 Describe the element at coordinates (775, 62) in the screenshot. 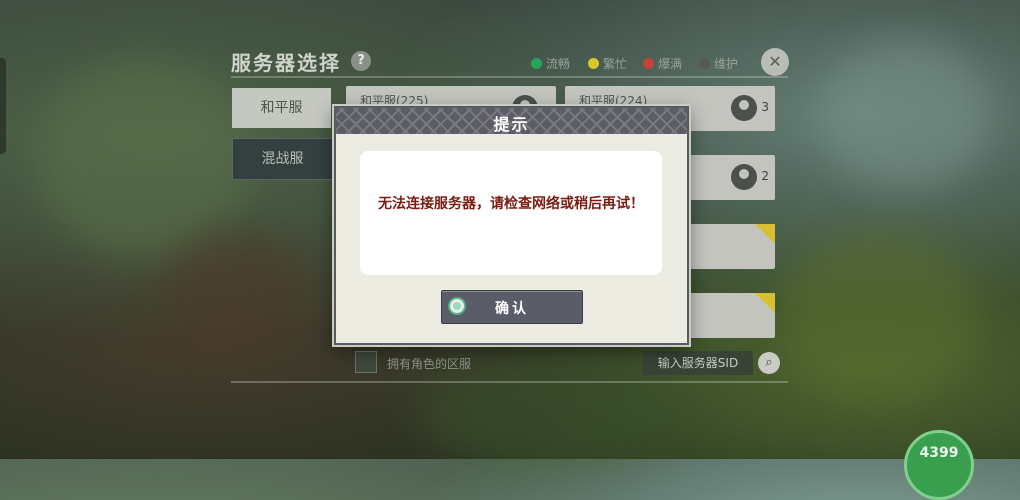

I see `close-icon: ✕` at that location.